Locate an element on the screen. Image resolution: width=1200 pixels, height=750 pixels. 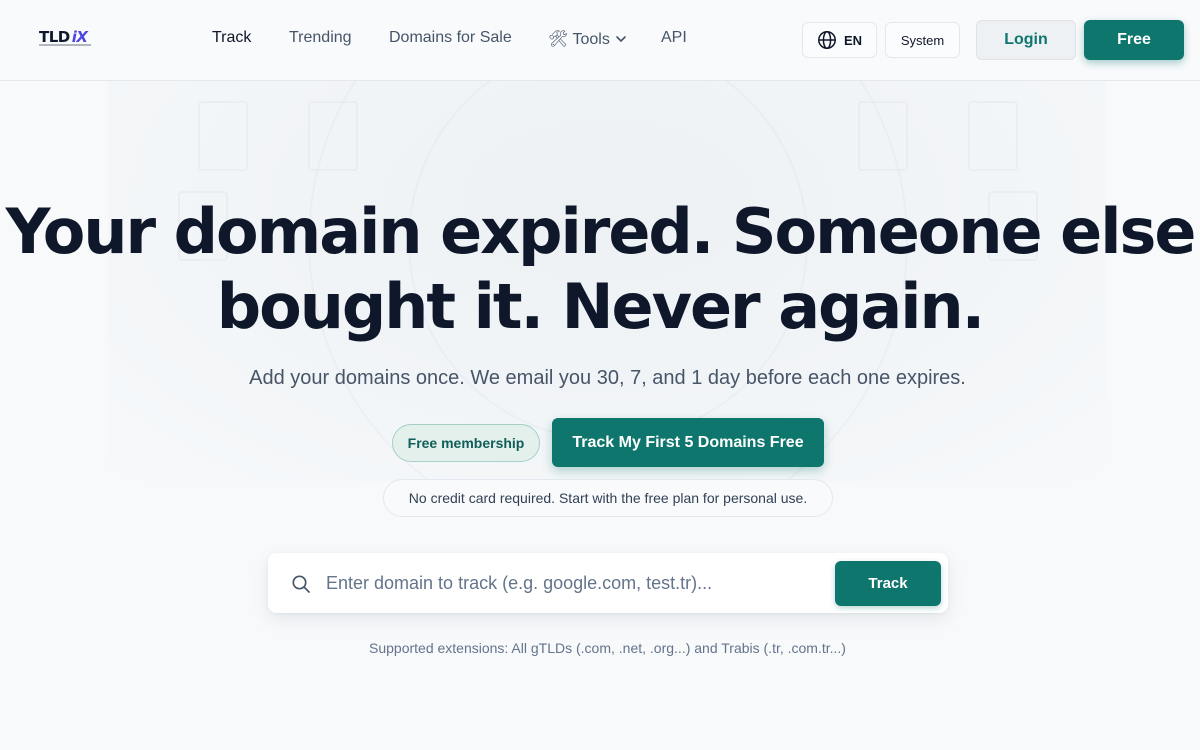
domain-search-bar: Track is located at coordinates (608, 583).